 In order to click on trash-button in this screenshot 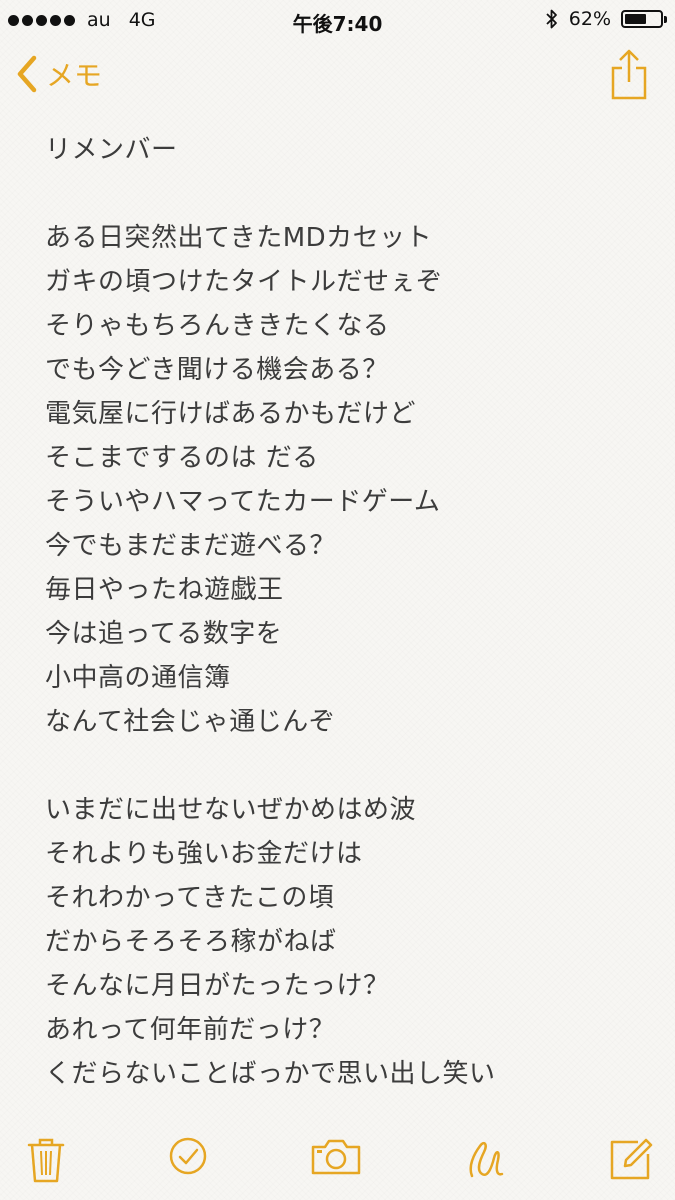, I will do `click(46, 1162)`.